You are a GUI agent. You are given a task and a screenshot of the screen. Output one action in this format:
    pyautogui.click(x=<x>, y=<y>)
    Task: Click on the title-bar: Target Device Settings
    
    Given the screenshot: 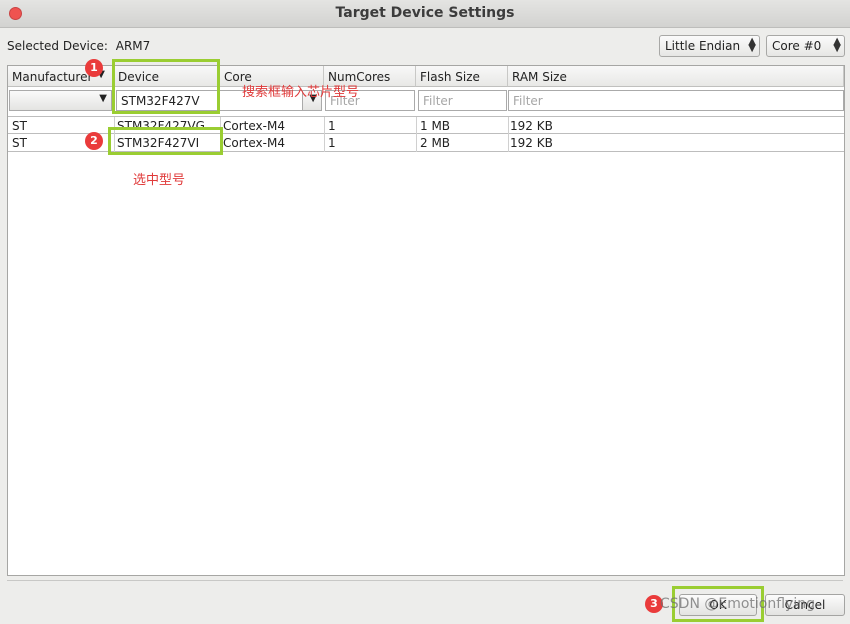 What is the action you would take?
    pyautogui.click(x=425, y=14)
    